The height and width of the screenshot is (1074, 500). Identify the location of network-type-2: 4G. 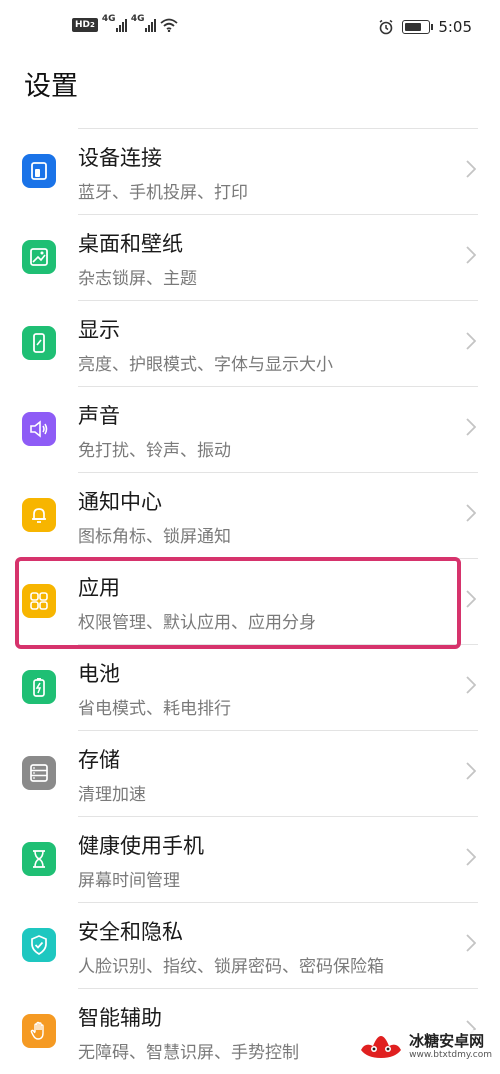
(137, 19).